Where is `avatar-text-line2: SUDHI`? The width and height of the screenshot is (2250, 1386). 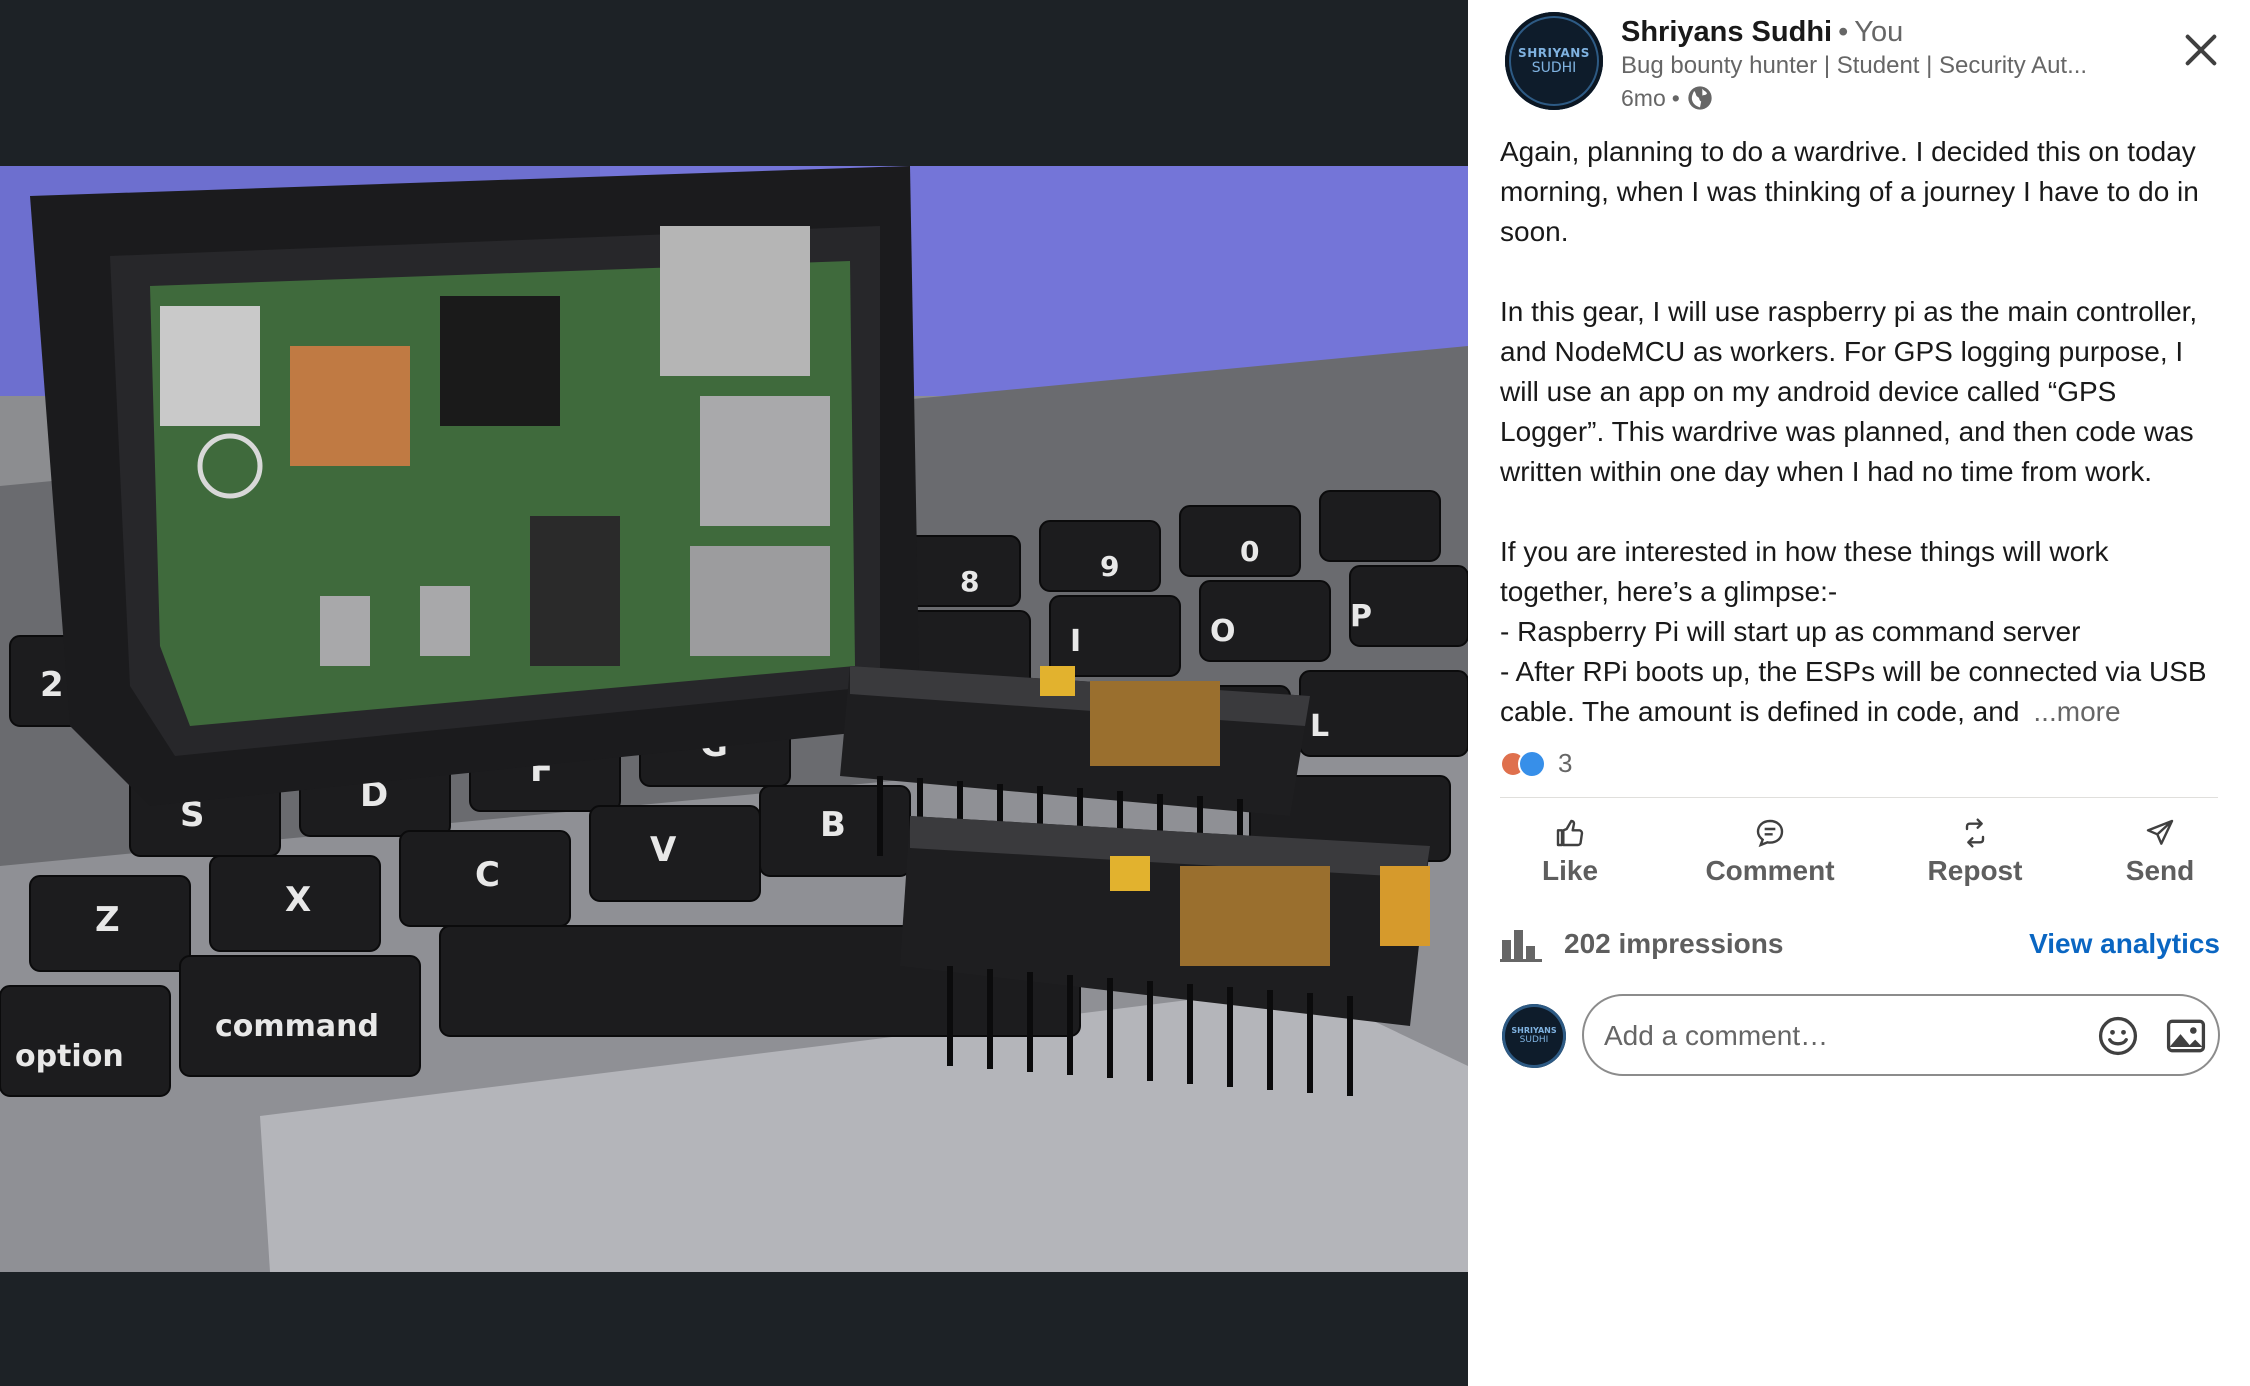 avatar-text-line2: SUDHI is located at coordinates (1554, 68).